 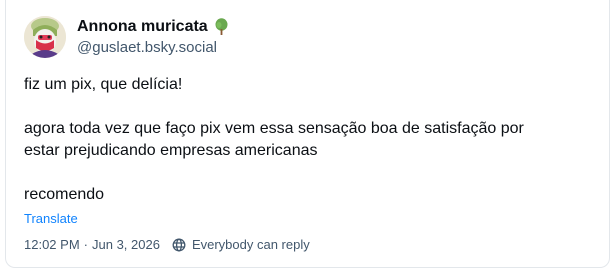 I want to click on globe-icon, so click(x=179, y=245).